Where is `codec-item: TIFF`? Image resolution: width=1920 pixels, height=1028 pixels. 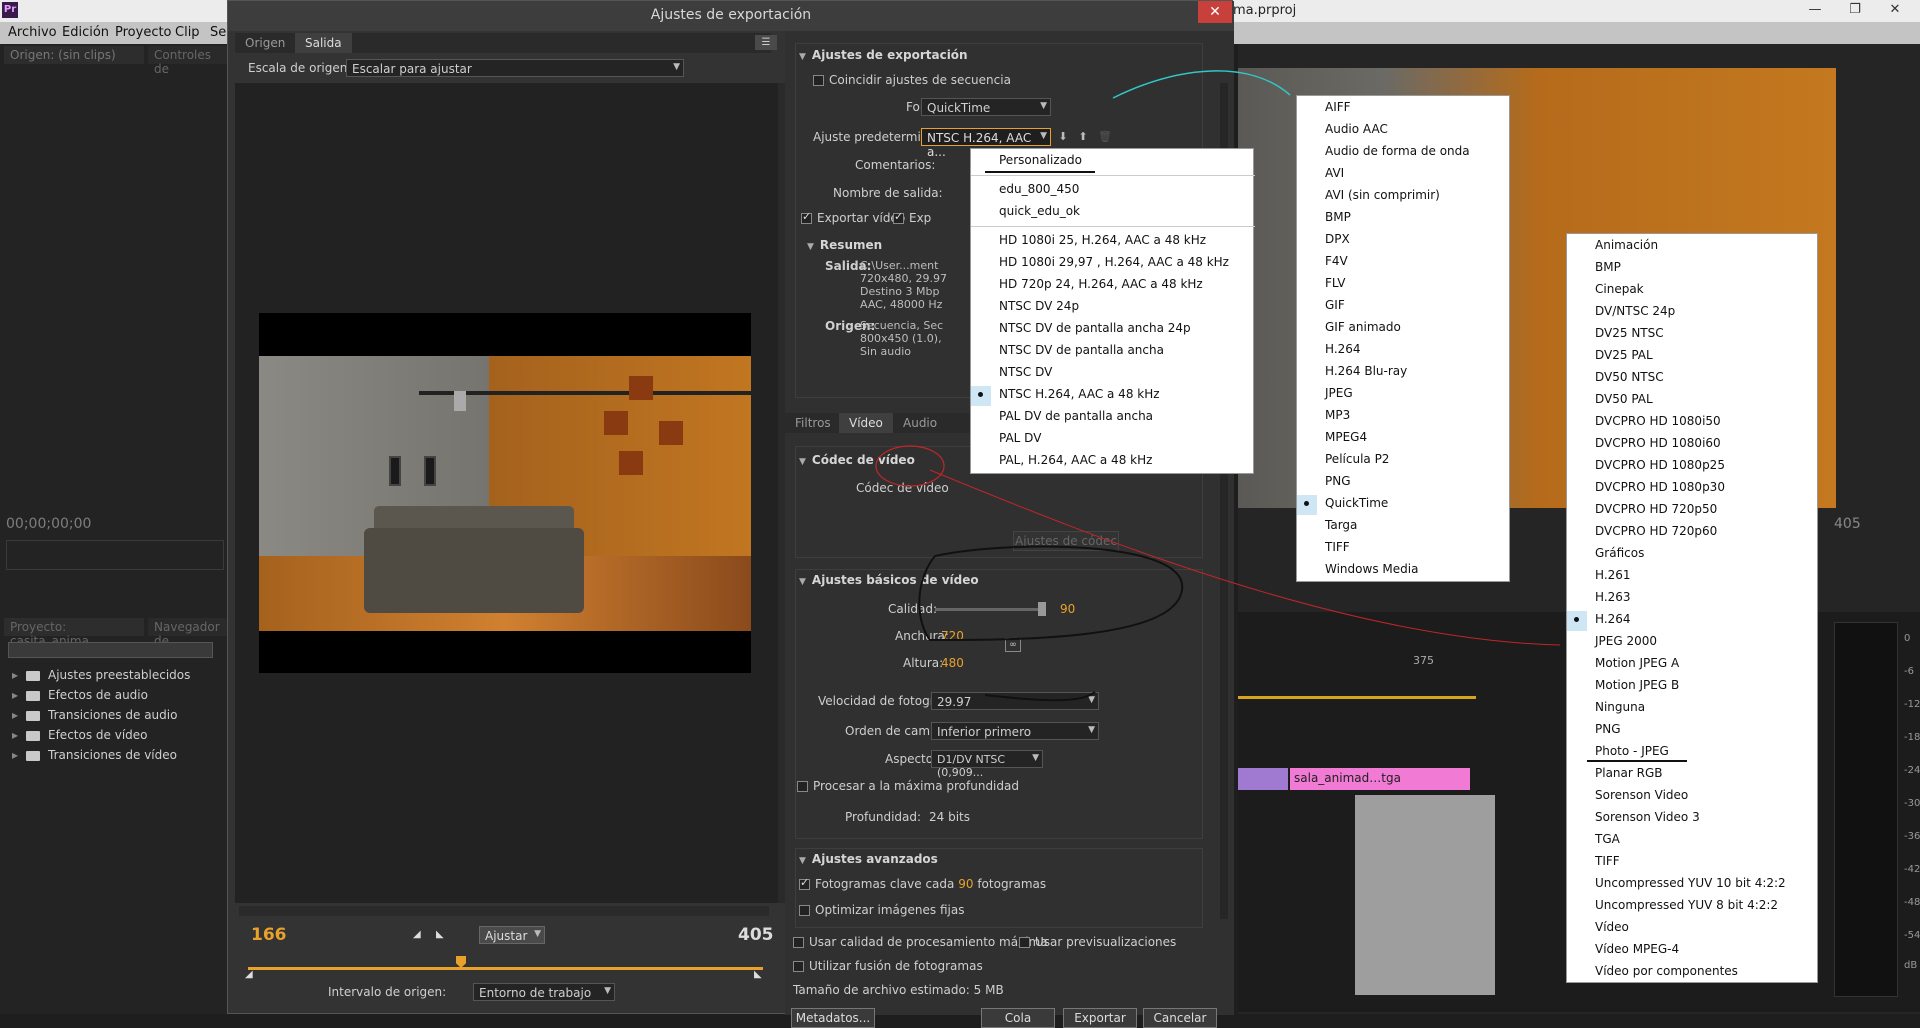
codec-item: TIFF is located at coordinates (1593, 863).